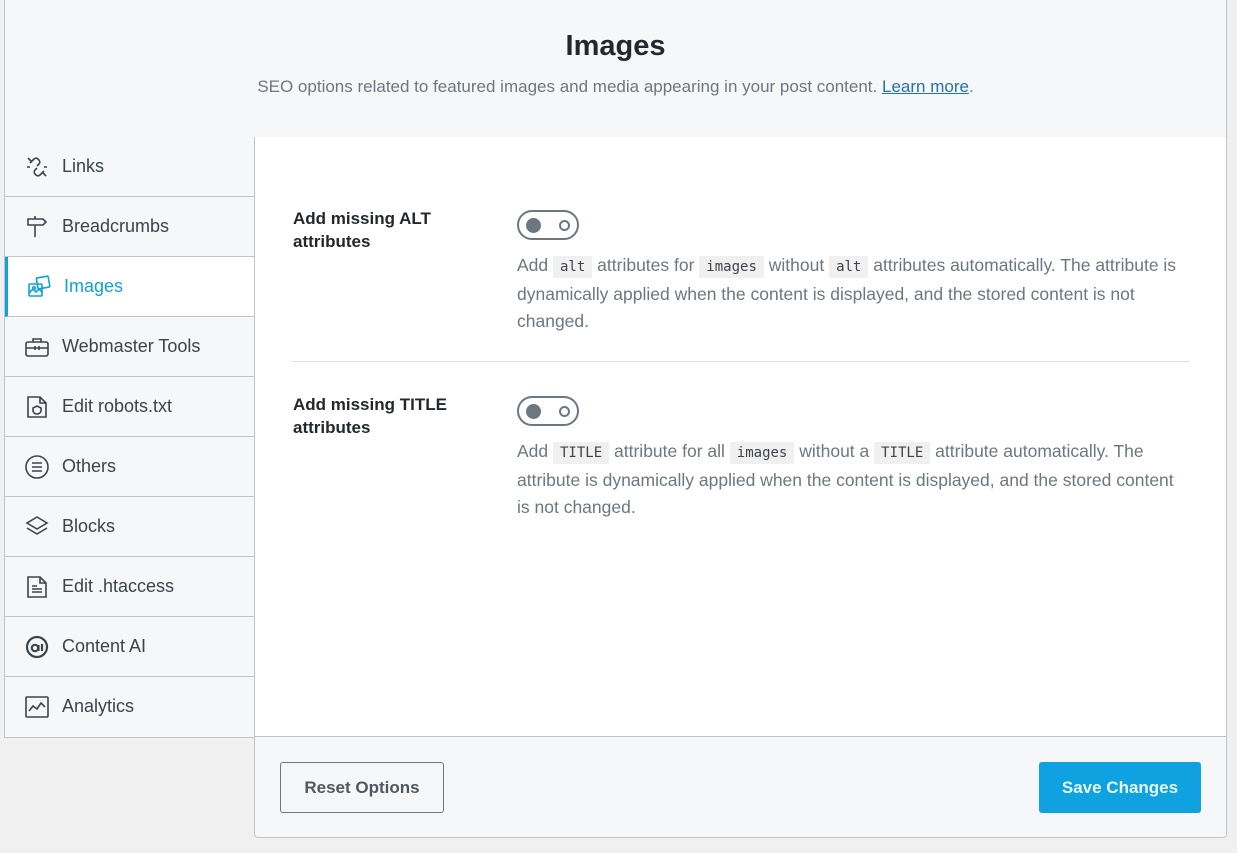 The image size is (1237, 853). Describe the element at coordinates (370, 416) in the screenshot. I see `setting-label: Add missing TITLE attributes` at that location.